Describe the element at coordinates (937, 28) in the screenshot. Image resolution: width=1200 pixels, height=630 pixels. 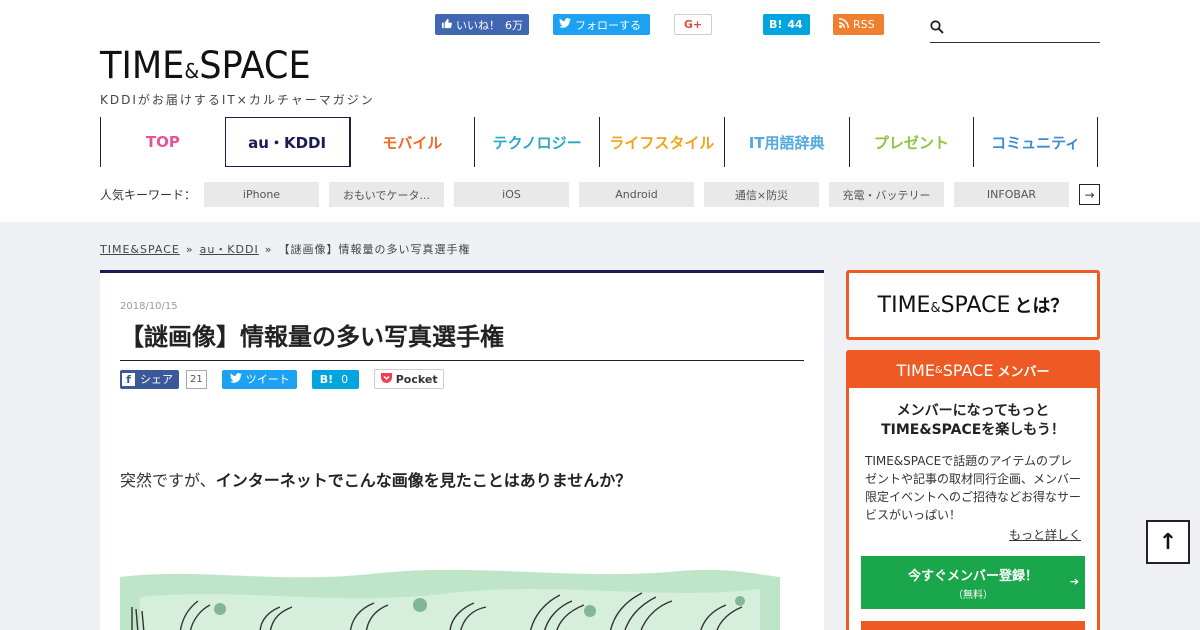
I see `search-icon` at that location.